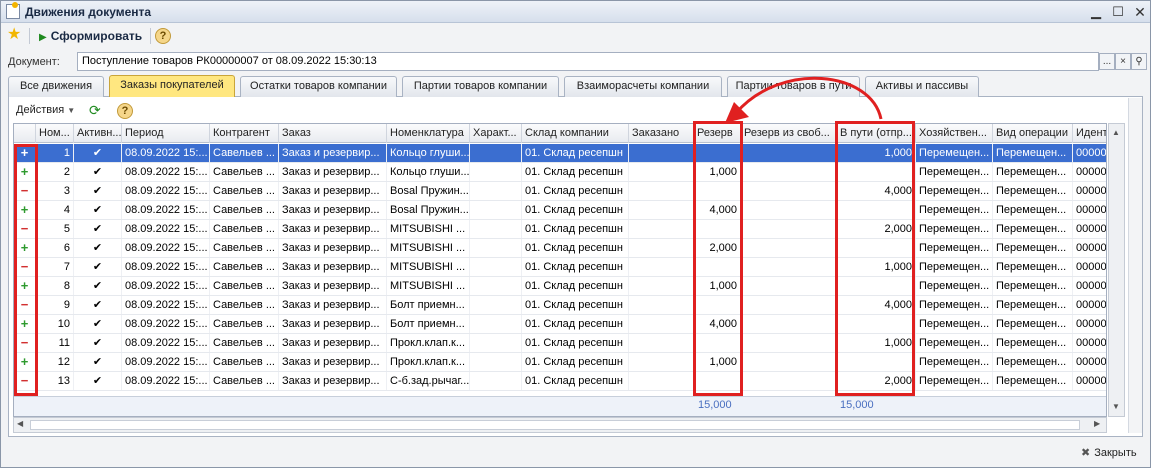 Image resolution: width=1151 pixels, height=468 pixels. Describe the element at coordinates (876, 324) in the screenshot. I see `cell-transit` at that location.